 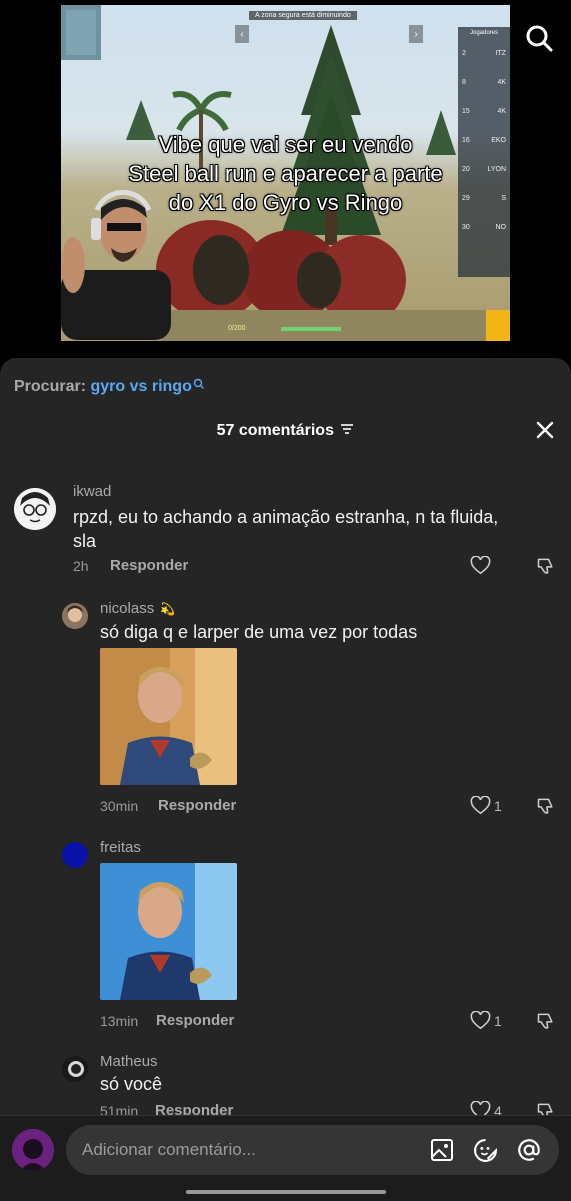 What do you see at coordinates (120, 847) in the screenshot?
I see `comment-username: freitas` at bounding box center [120, 847].